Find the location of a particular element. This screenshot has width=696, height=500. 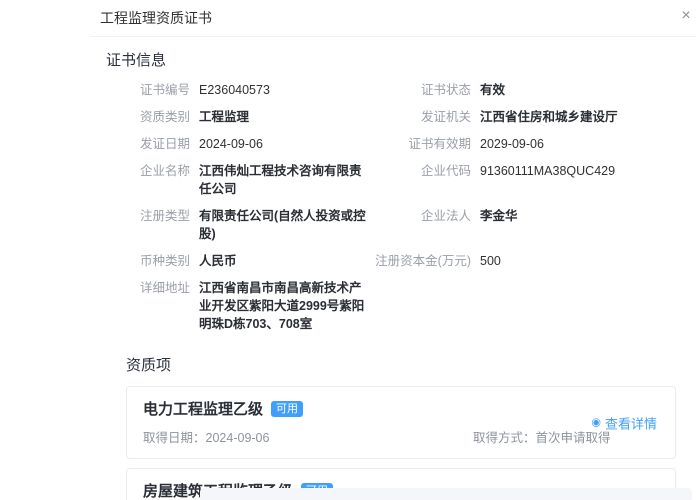

qualification-info-row: 取得日期：2024-09-06 取得方式：首次申请取得 is located at coordinates (401, 436).